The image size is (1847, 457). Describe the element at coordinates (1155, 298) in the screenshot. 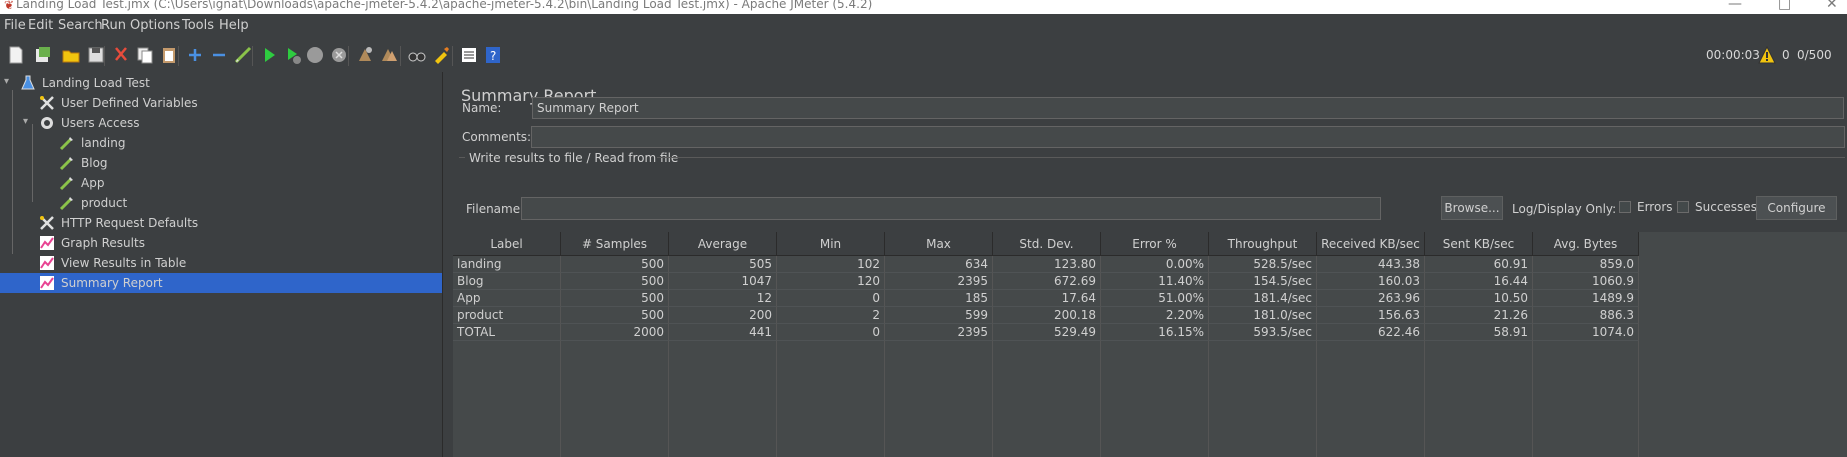

I see `table-cell: 51.00%` at that location.